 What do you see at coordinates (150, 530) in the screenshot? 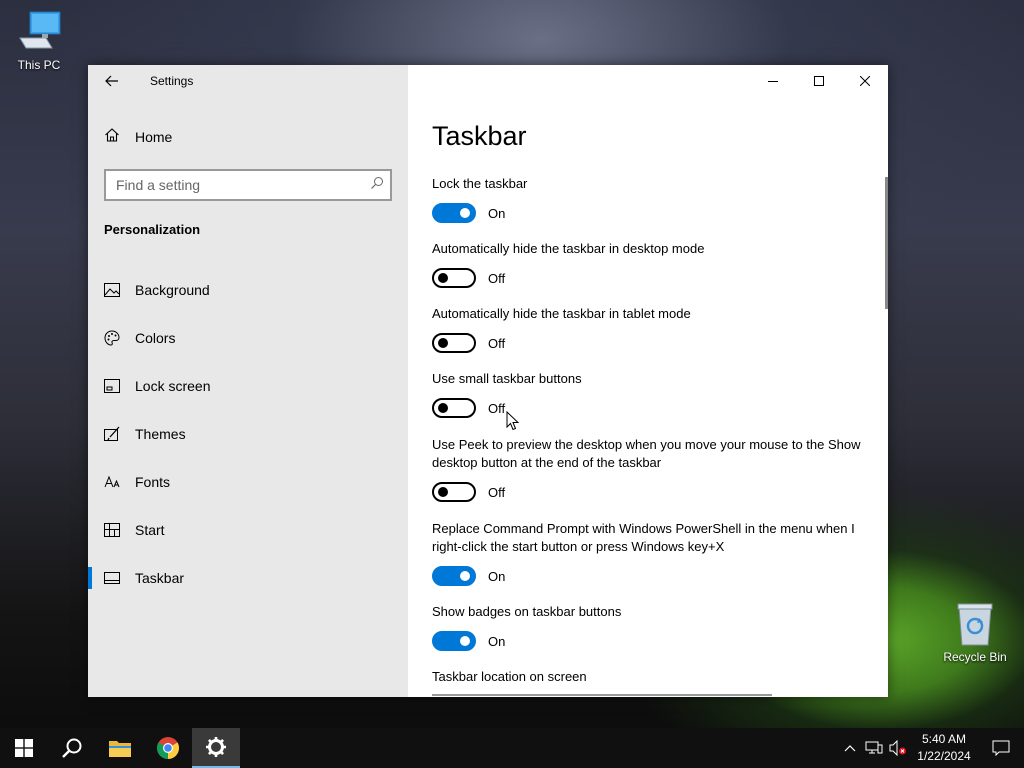
I see `sidebar-item-label: Start` at bounding box center [150, 530].